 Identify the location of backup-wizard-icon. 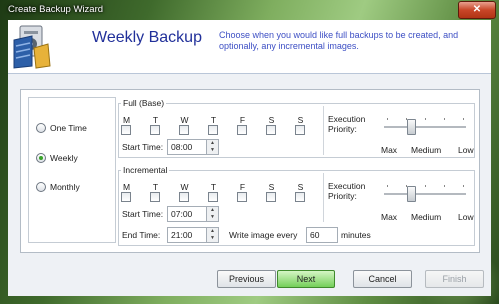
(32, 47).